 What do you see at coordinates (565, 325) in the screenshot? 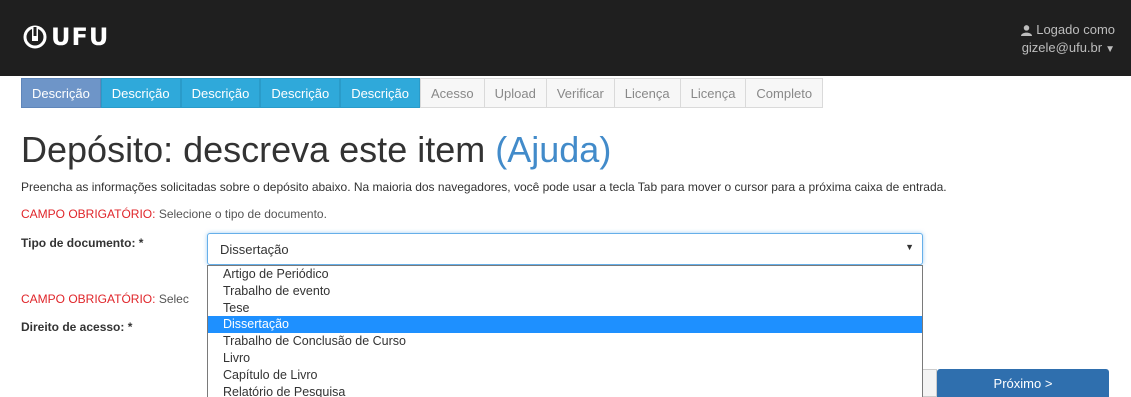
I see `option-dissertacao: Dissertação` at bounding box center [565, 325].